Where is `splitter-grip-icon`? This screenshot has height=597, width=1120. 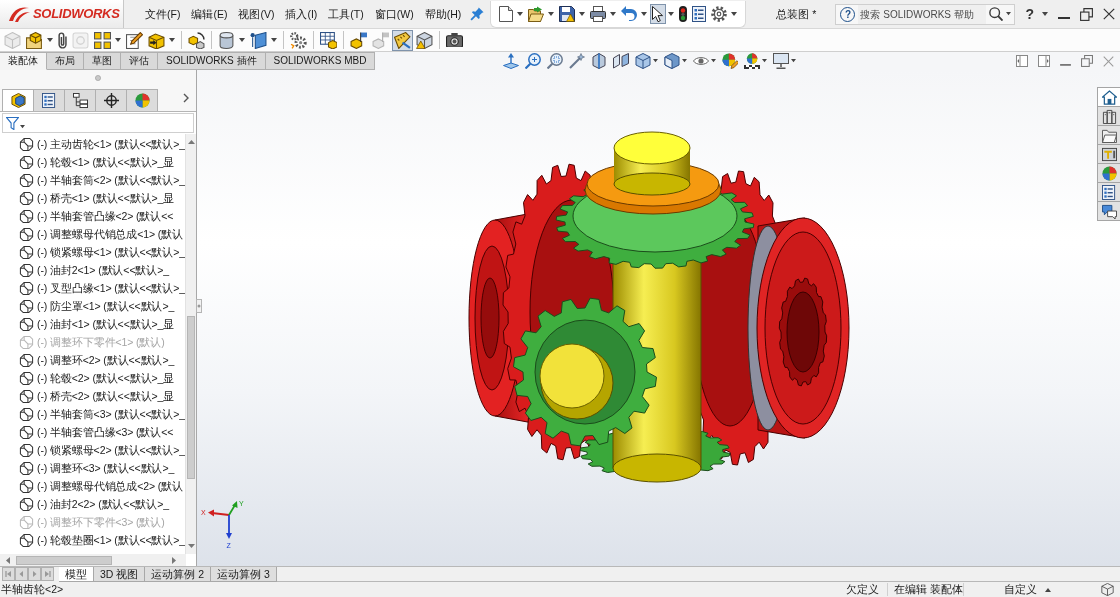 splitter-grip-icon is located at coordinates (199, 306).